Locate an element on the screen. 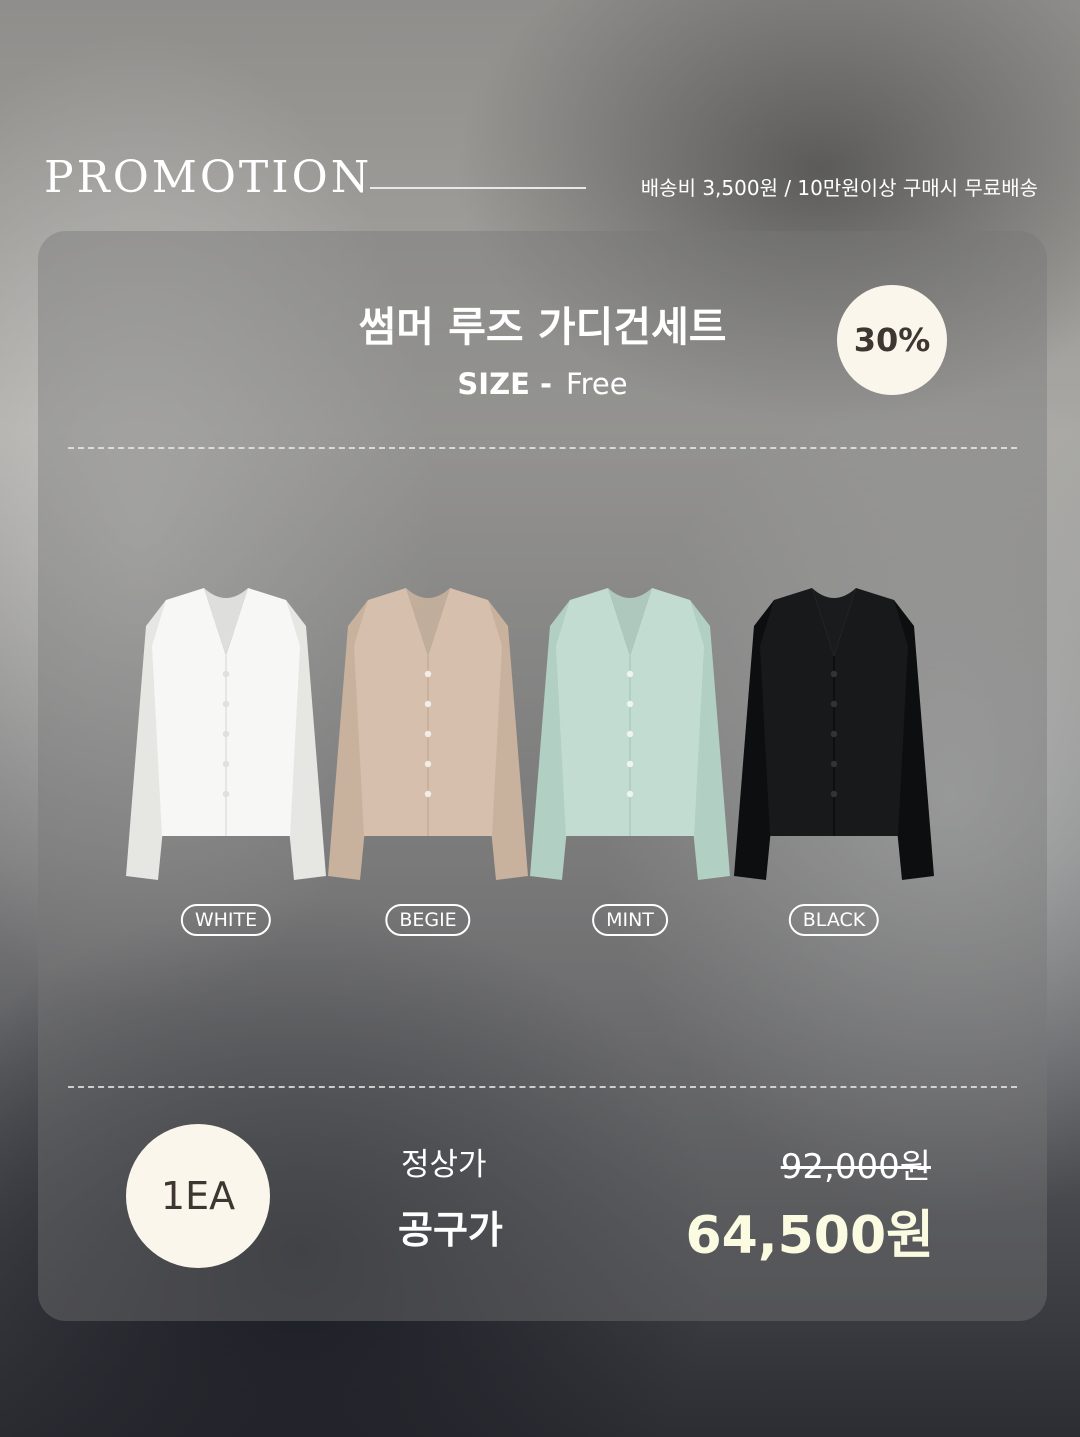 The image size is (1080, 1437). header-divider is located at coordinates (478, 188).